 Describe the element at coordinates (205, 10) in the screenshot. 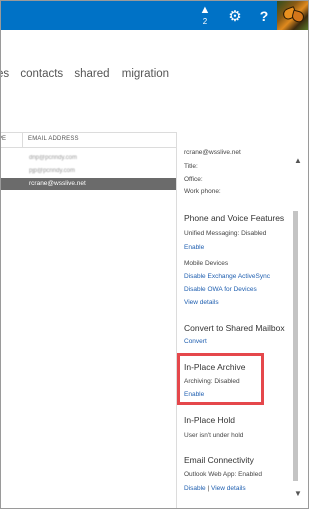

I see `alert-icon: ▲` at that location.